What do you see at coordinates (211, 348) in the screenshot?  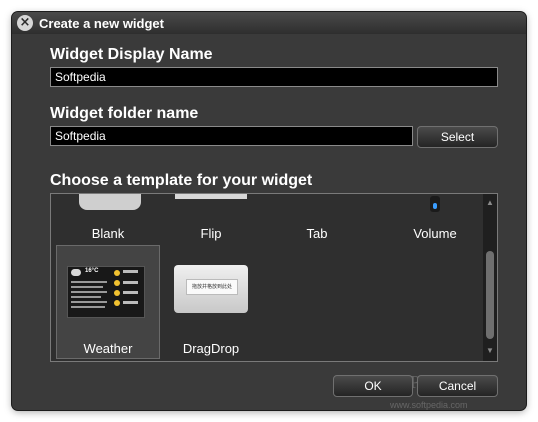 I see `template-dragdrop-label: DragDrop` at bounding box center [211, 348].